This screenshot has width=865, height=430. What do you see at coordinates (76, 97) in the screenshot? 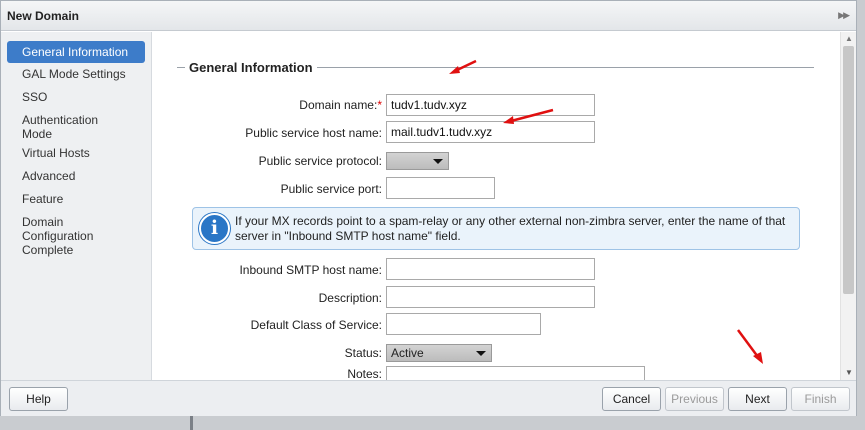
I see `nav-item-sso: SSO` at bounding box center [76, 97].